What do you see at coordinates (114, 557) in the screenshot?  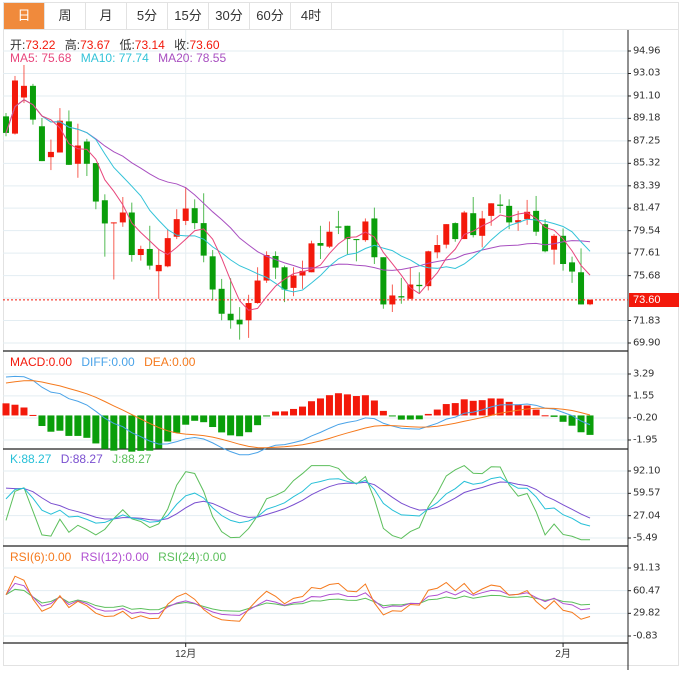 I see `rsi12-value: RSI(12):0.00` at bounding box center [114, 557].